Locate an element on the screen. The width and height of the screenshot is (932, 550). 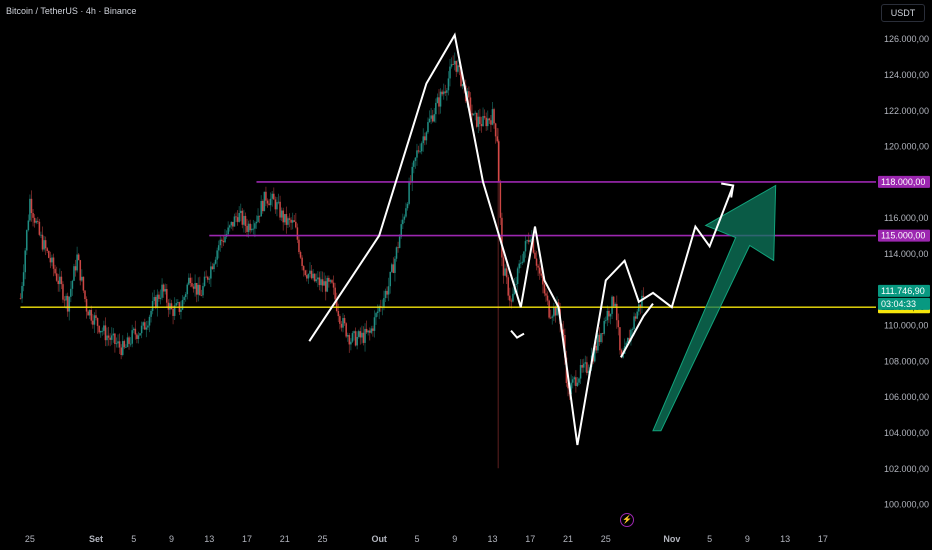
lightning-bolt-icon: ⚡ is located at coordinates (627, 520).